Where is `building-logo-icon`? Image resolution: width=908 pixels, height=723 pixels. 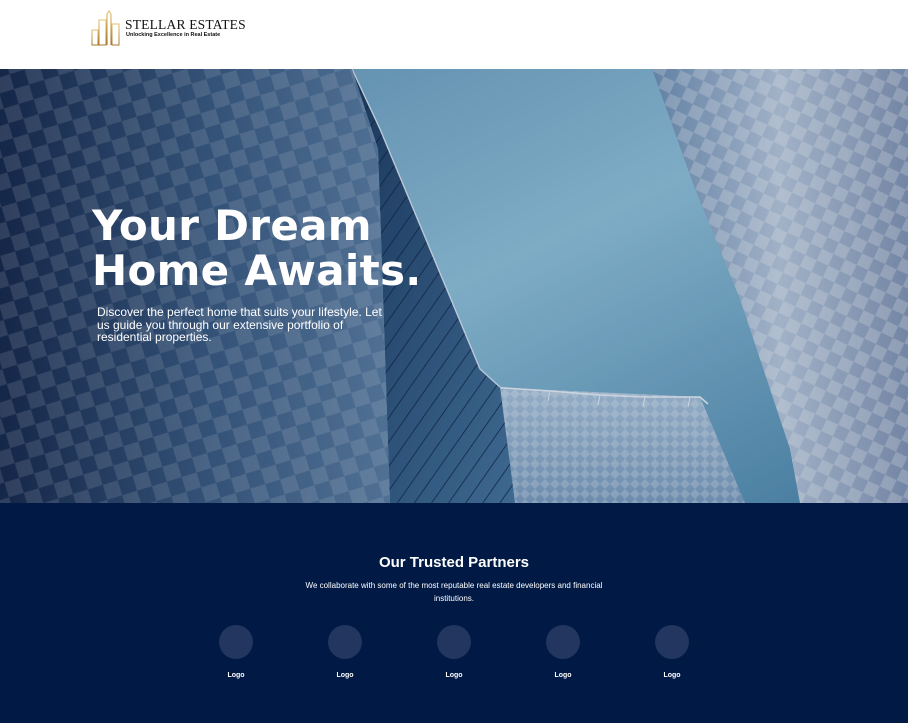 building-logo-icon is located at coordinates (106, 28).